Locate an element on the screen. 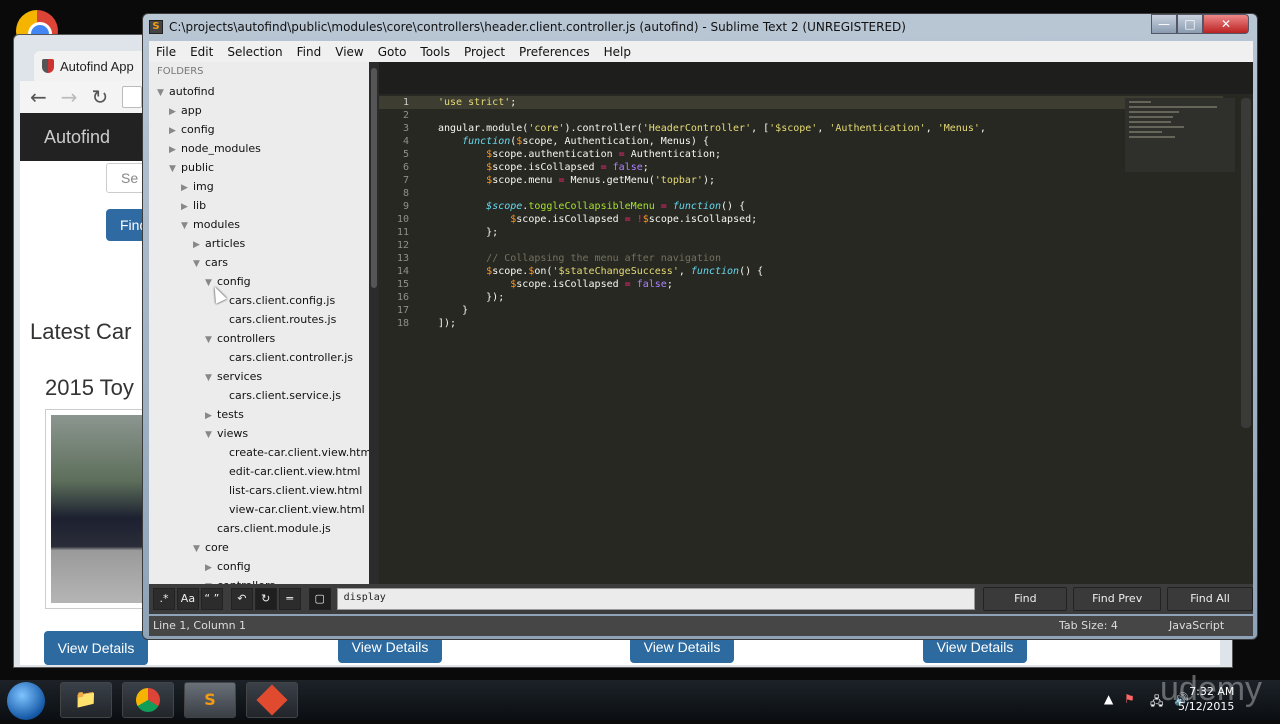 The height and width of the screenshot is (724, 1280). menu-project: Project is located at coordinates (484, 52).